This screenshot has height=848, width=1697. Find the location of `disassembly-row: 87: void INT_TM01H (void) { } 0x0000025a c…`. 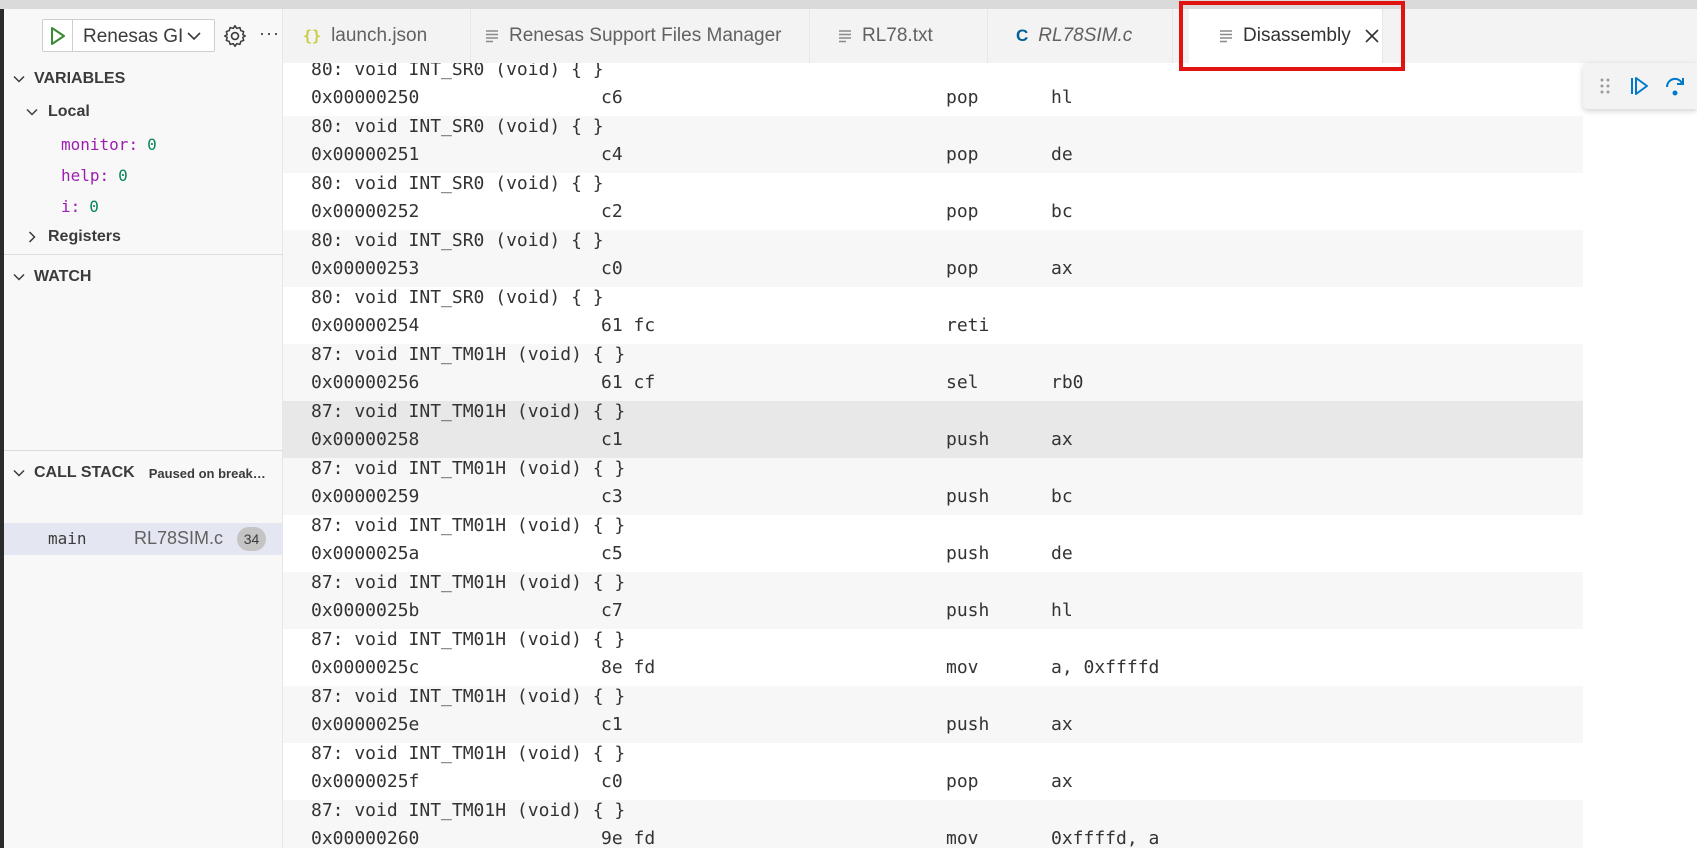

disassembly-row: 87: void INT_TM01H (void) { } 0x0000025a c… is located at coordinates (933, 543).